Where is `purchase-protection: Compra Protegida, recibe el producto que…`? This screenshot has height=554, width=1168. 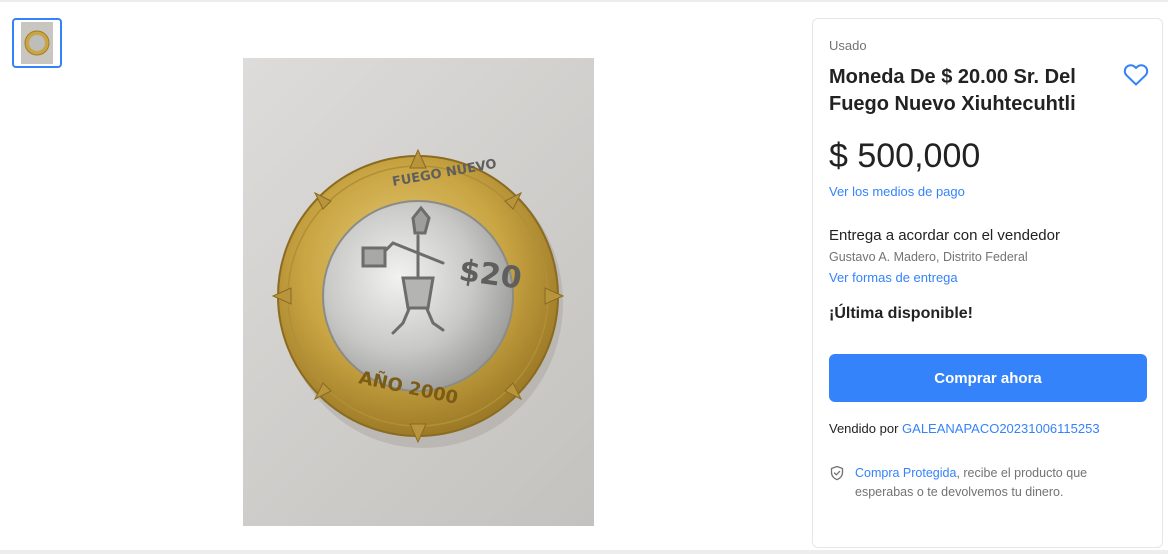
purchase-protection: Compra Protegida, recibe el producto que… is located at coordinates (1000, 483).